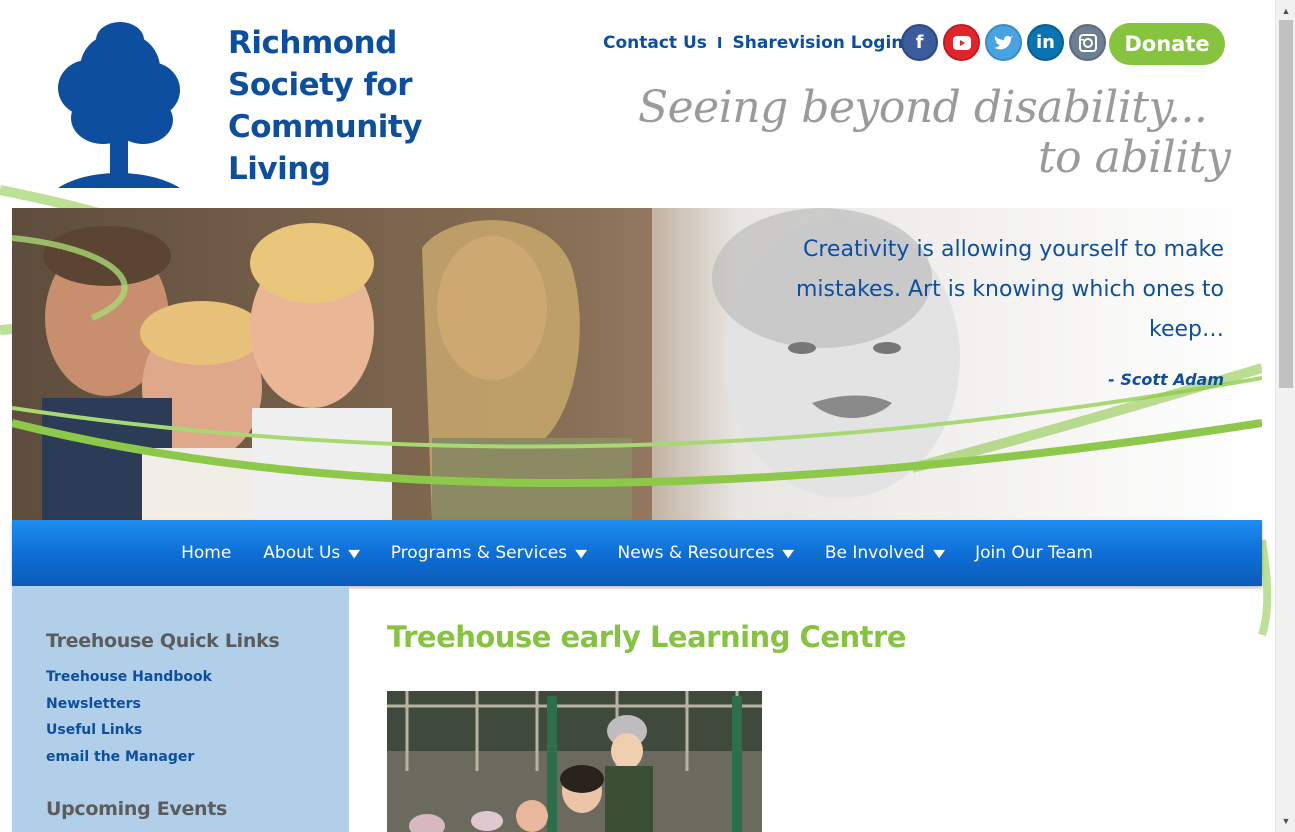  I want to click on tagline-line2: to ability, so click(1134, 157).